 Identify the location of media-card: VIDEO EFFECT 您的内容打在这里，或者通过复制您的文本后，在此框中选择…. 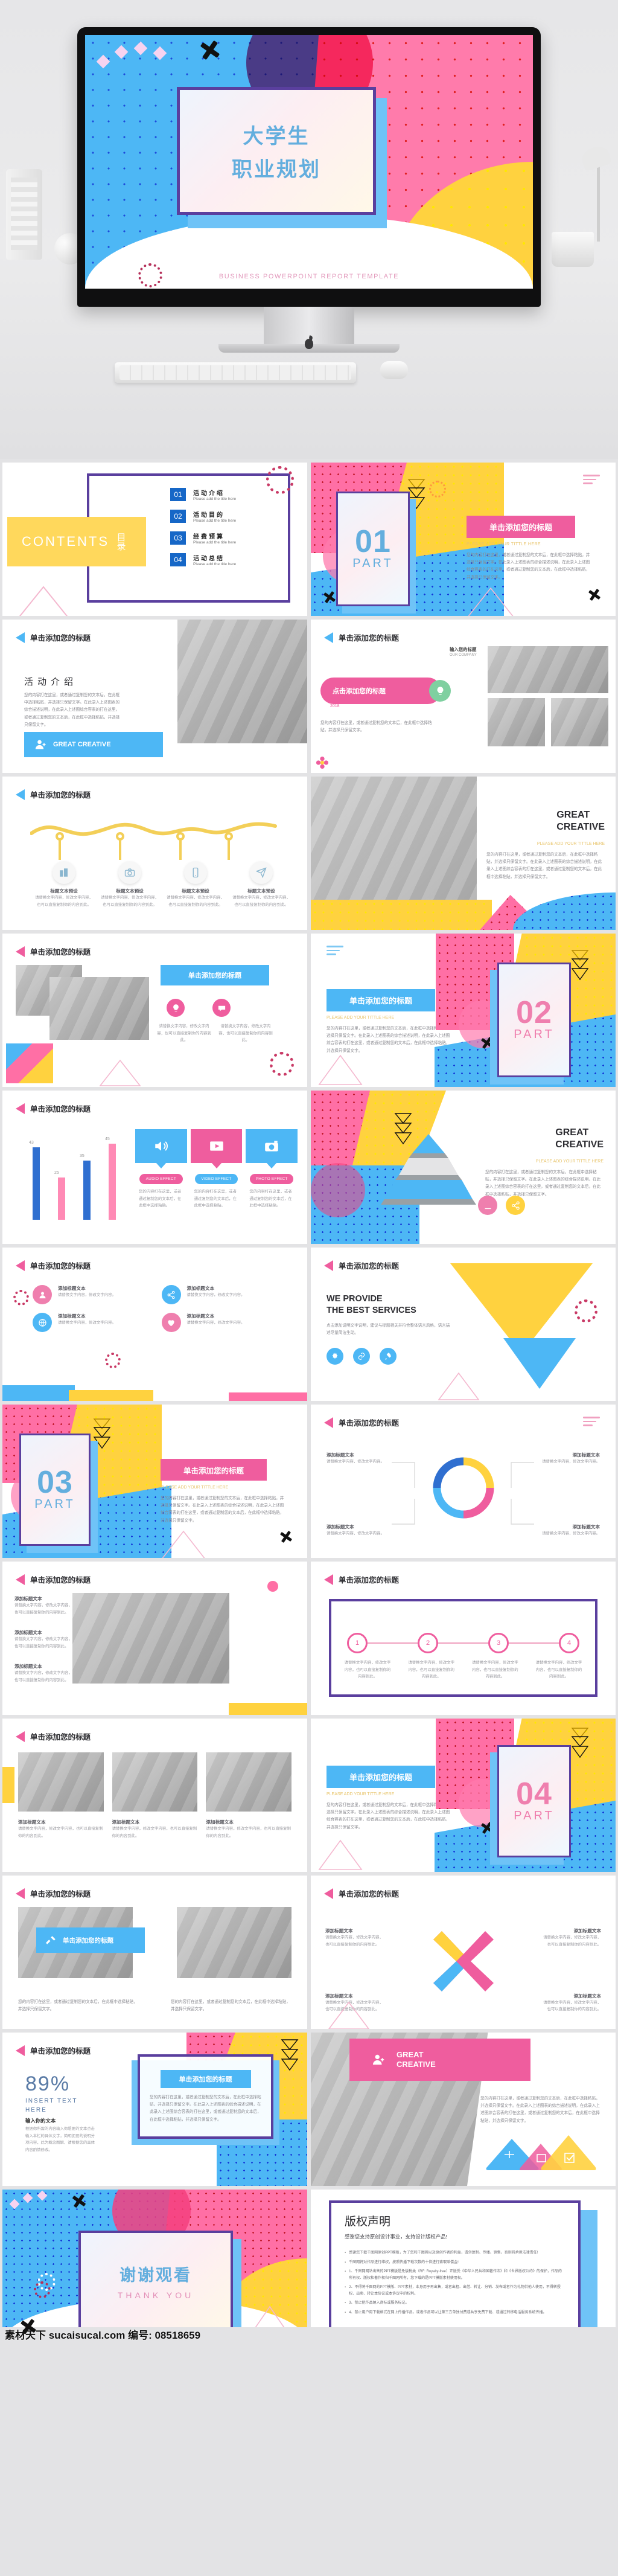
(217, 1169).